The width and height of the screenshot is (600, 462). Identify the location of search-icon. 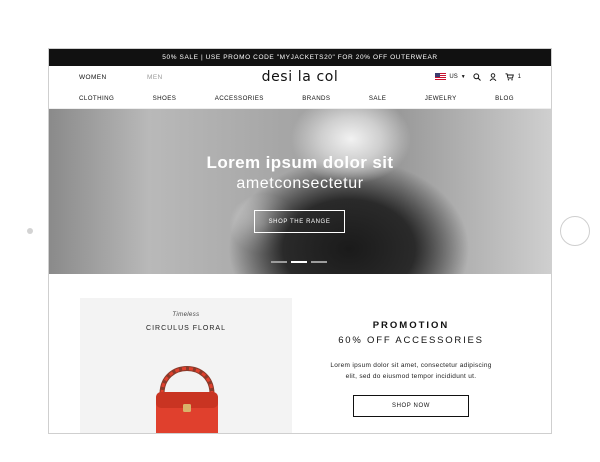
(477, 76).